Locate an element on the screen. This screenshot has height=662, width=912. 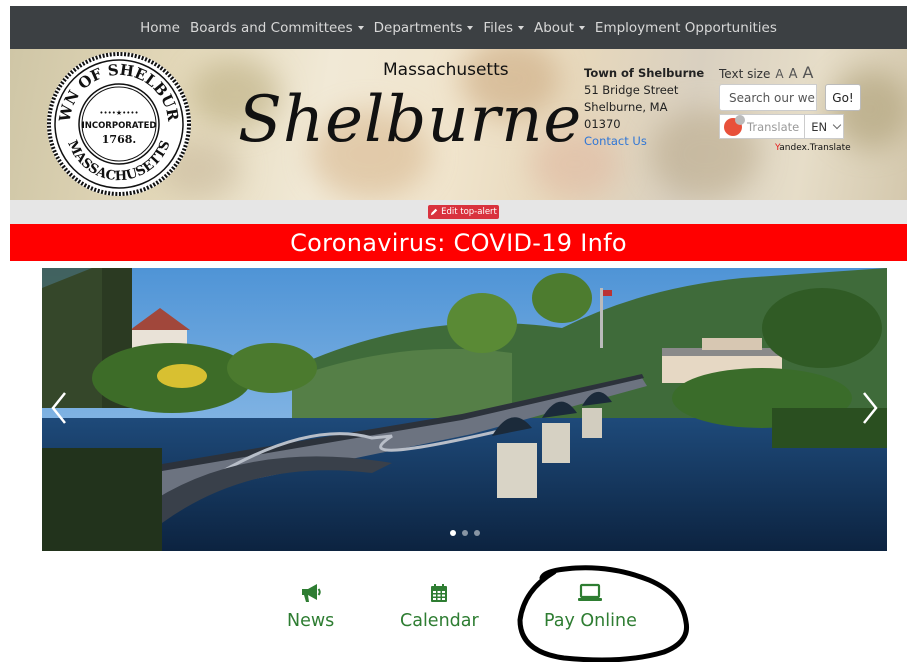
quick-link-news-label: News is located at coordinates (311, 621).